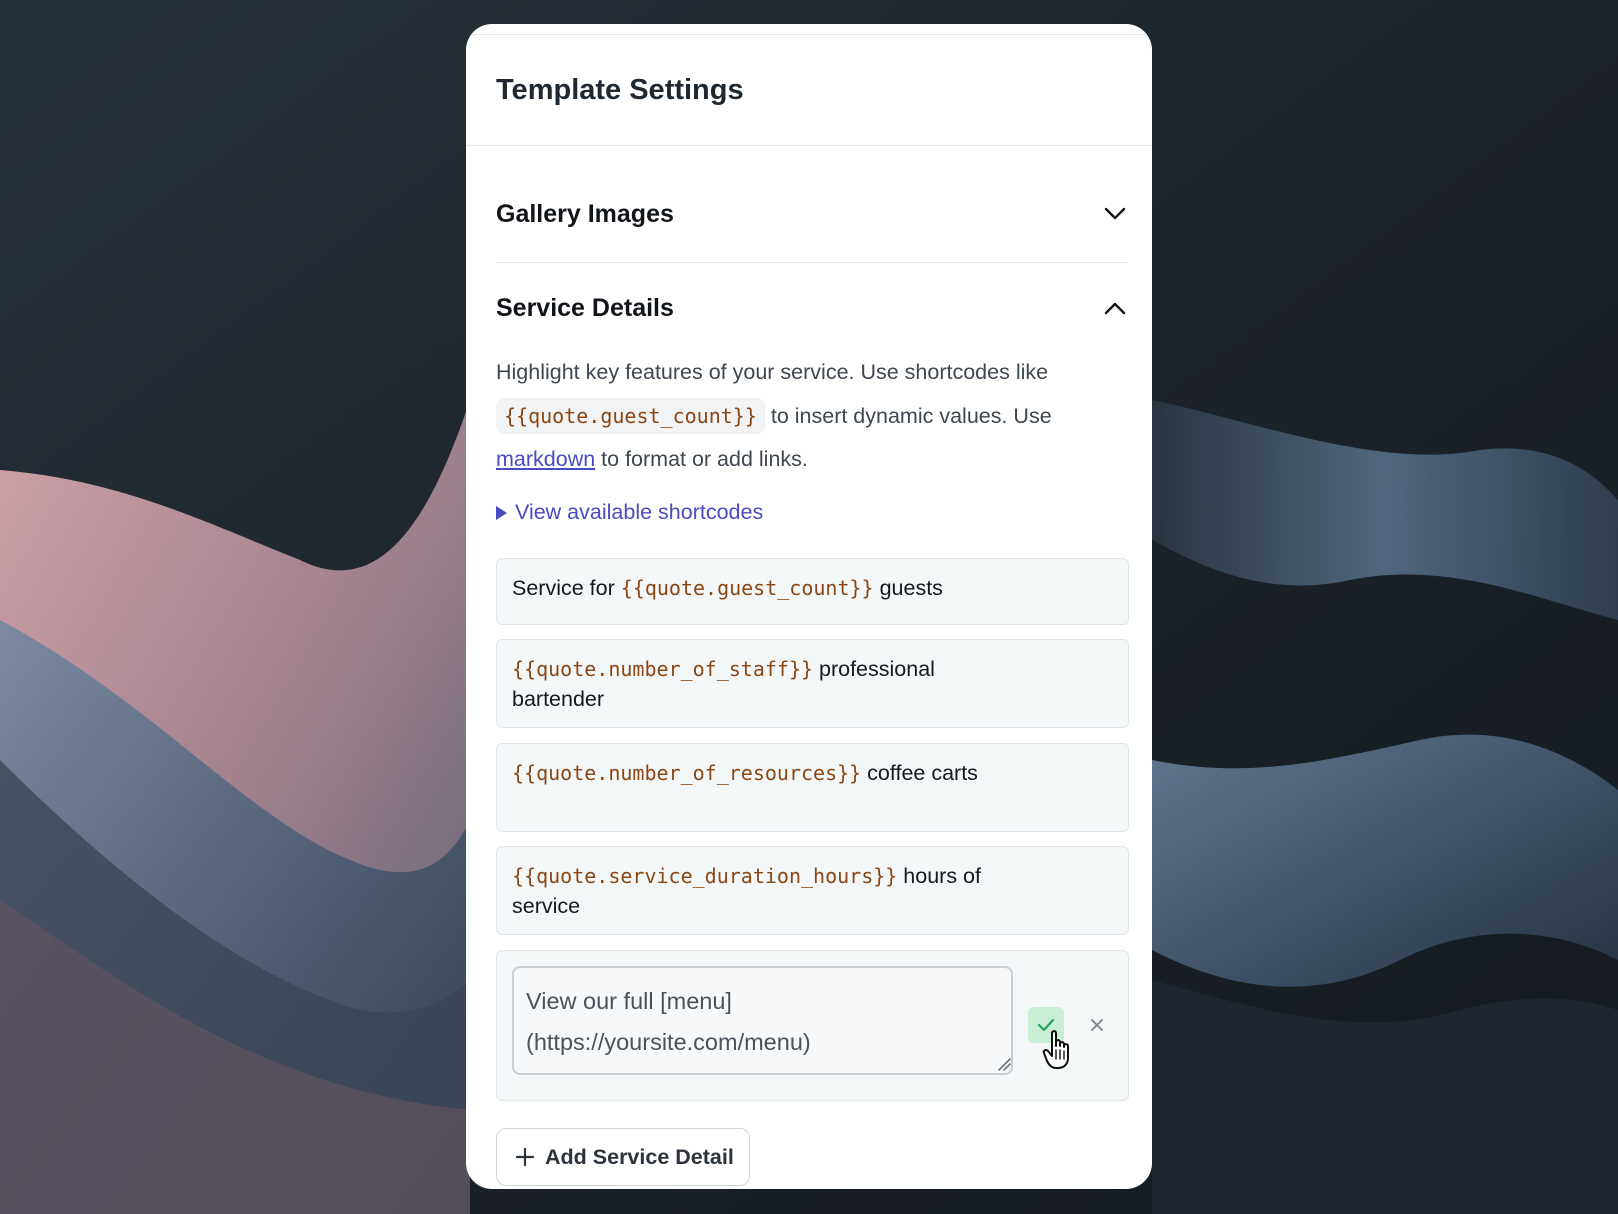 The height and width of the screenshot is (1214, 1618). What do you see at coordinates (585, 213) in the screenshot?
I see `gallery-images-title: Gallery Images` at bounding box center [585, 213].